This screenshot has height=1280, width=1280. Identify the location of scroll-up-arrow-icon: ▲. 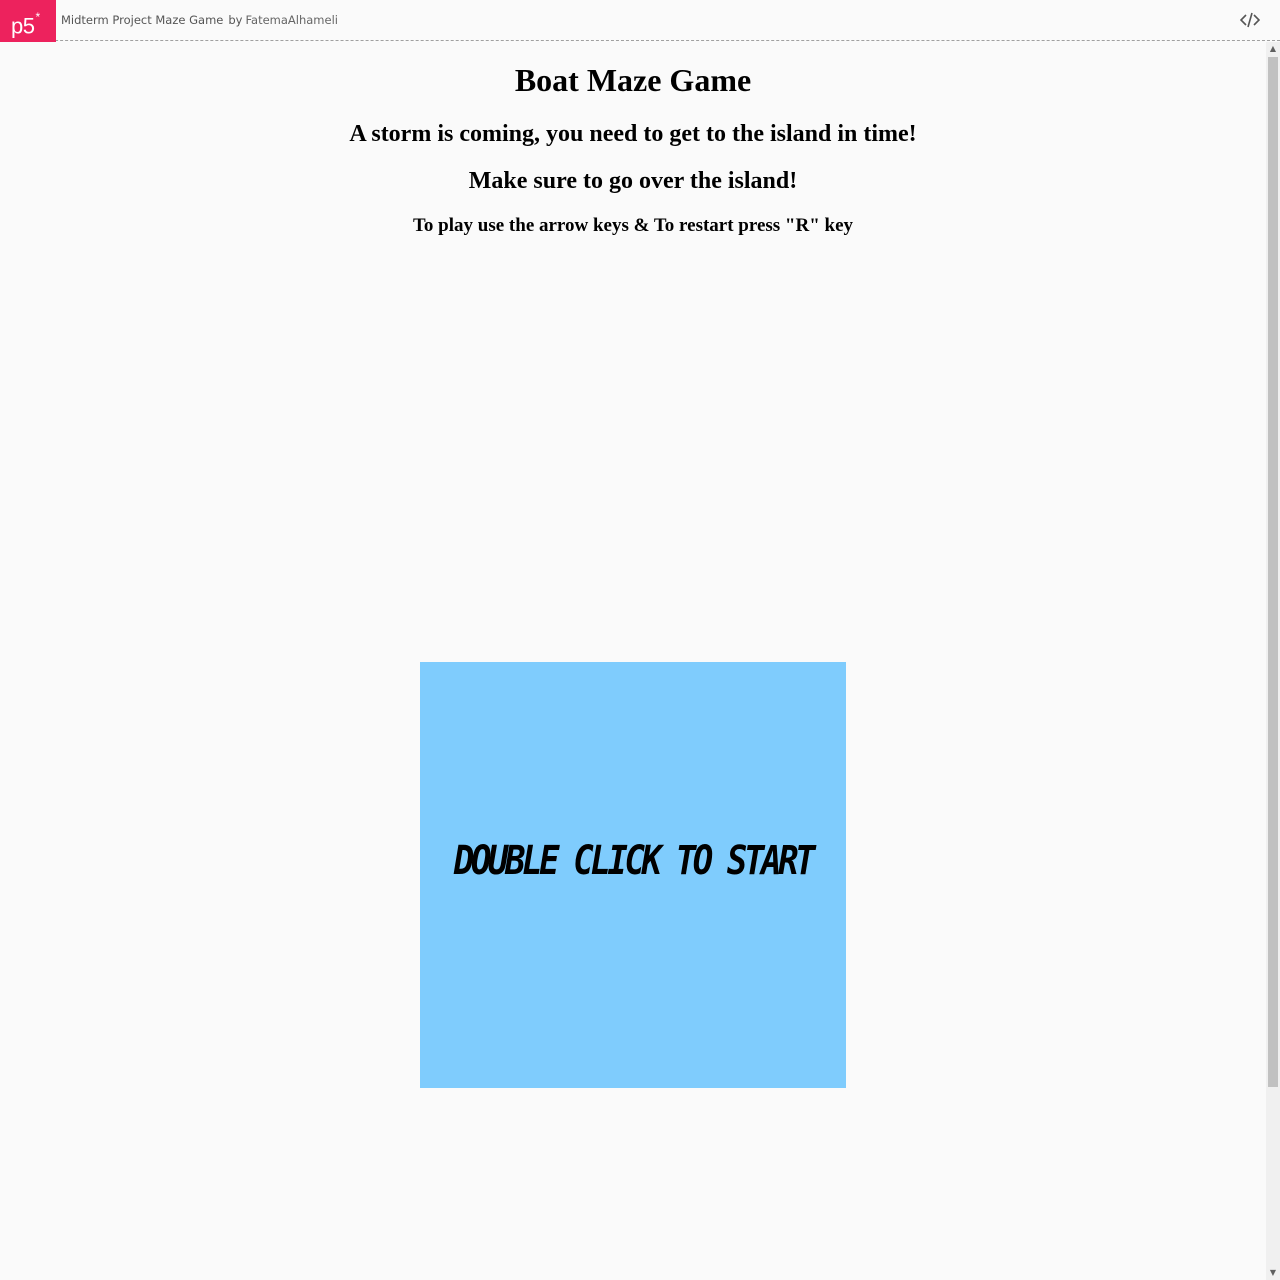
(1273, 49).